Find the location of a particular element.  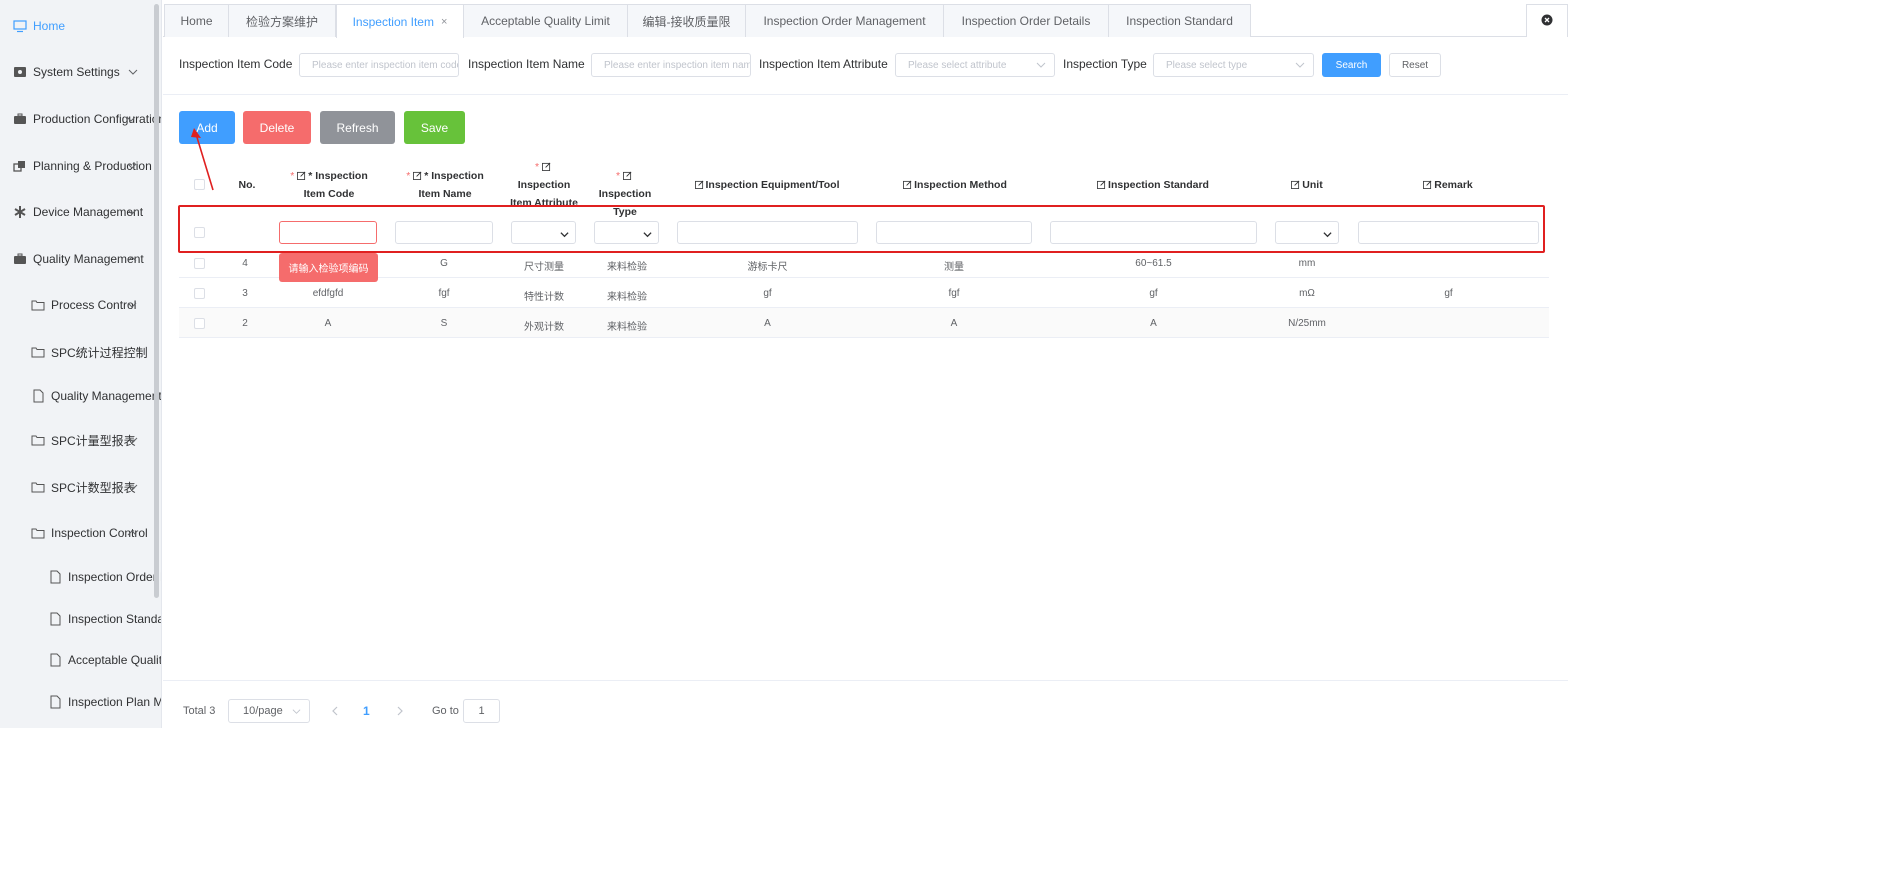

sidebar-item-spc-variable-report: SPC计量型报表 is located at coordinates (96, 440).